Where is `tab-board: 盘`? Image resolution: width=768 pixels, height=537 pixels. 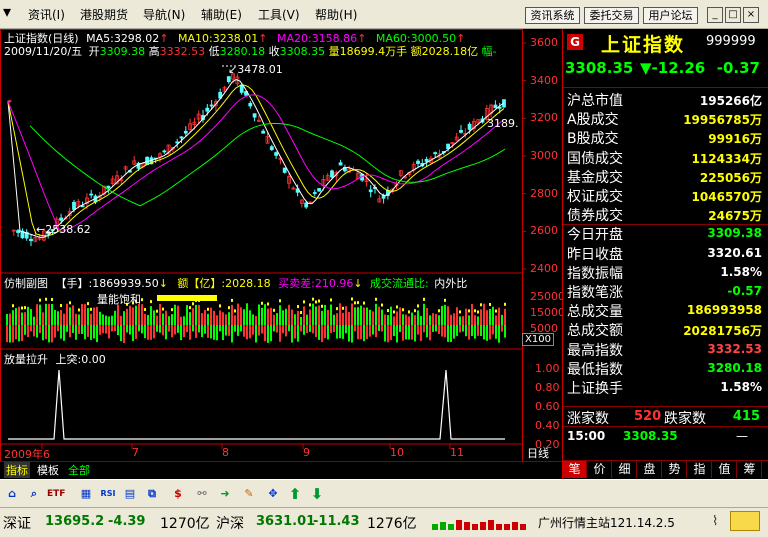 tab-board: 盘 is located at coordinates (650, 469).